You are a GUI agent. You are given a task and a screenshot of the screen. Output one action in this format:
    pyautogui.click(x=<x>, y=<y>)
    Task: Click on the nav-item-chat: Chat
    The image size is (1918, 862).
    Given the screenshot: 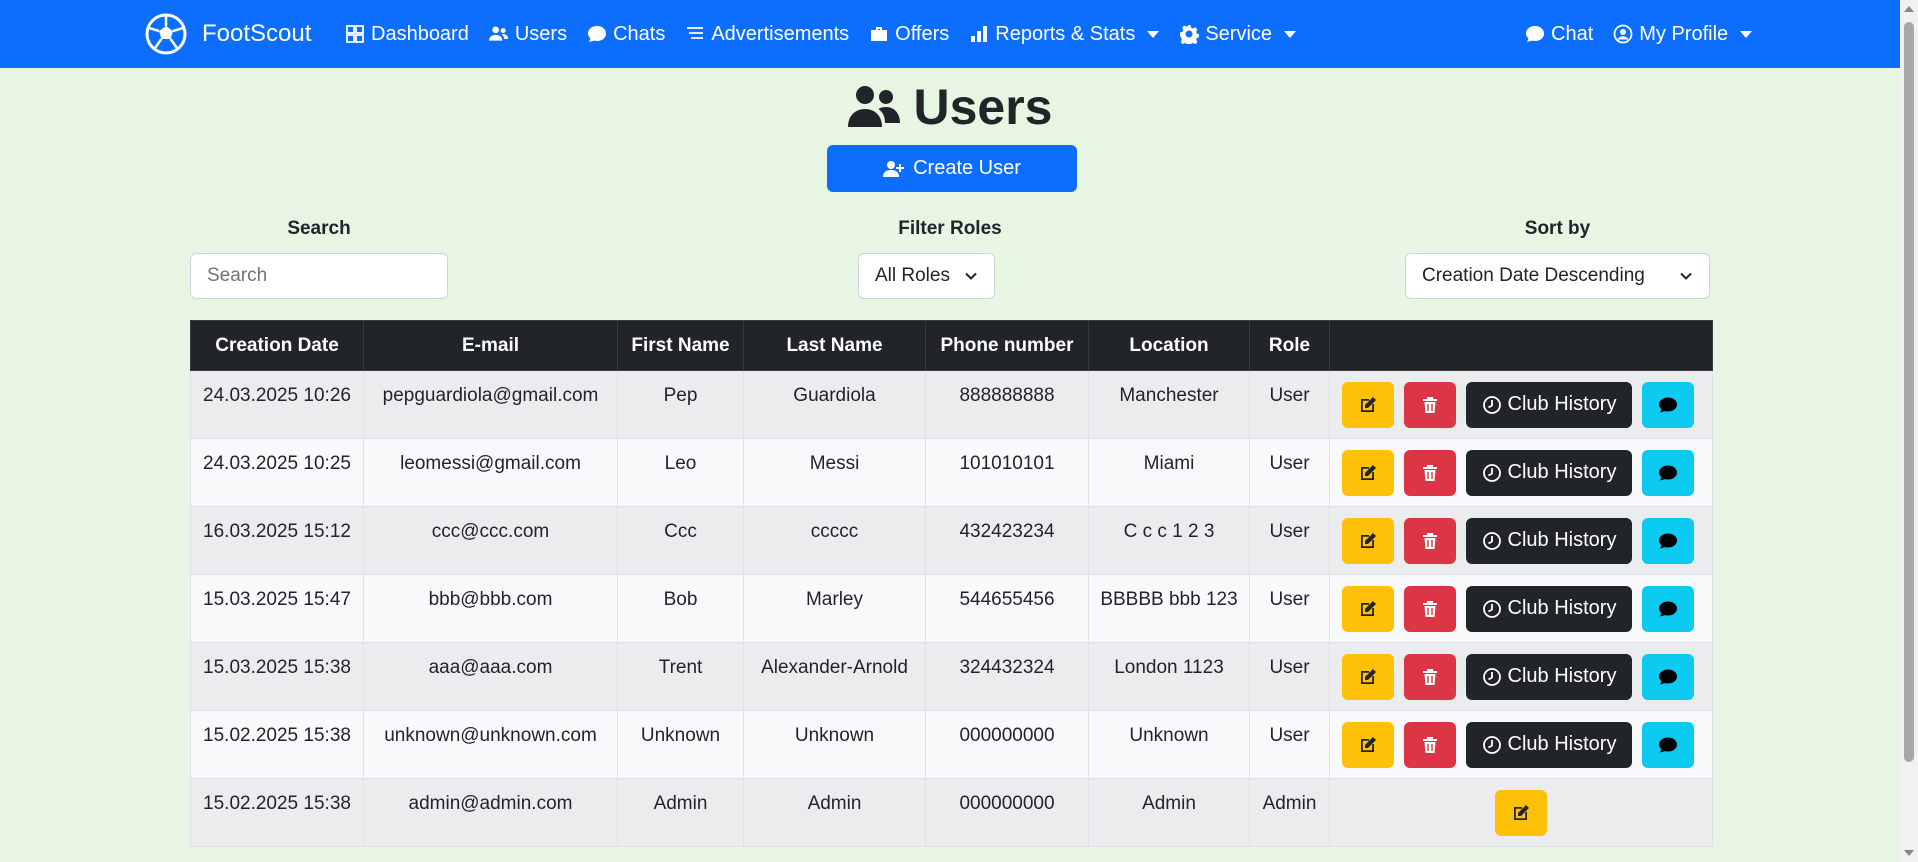 What is the action you would take?
    pyautogui.click(x=1559, y=34)
    